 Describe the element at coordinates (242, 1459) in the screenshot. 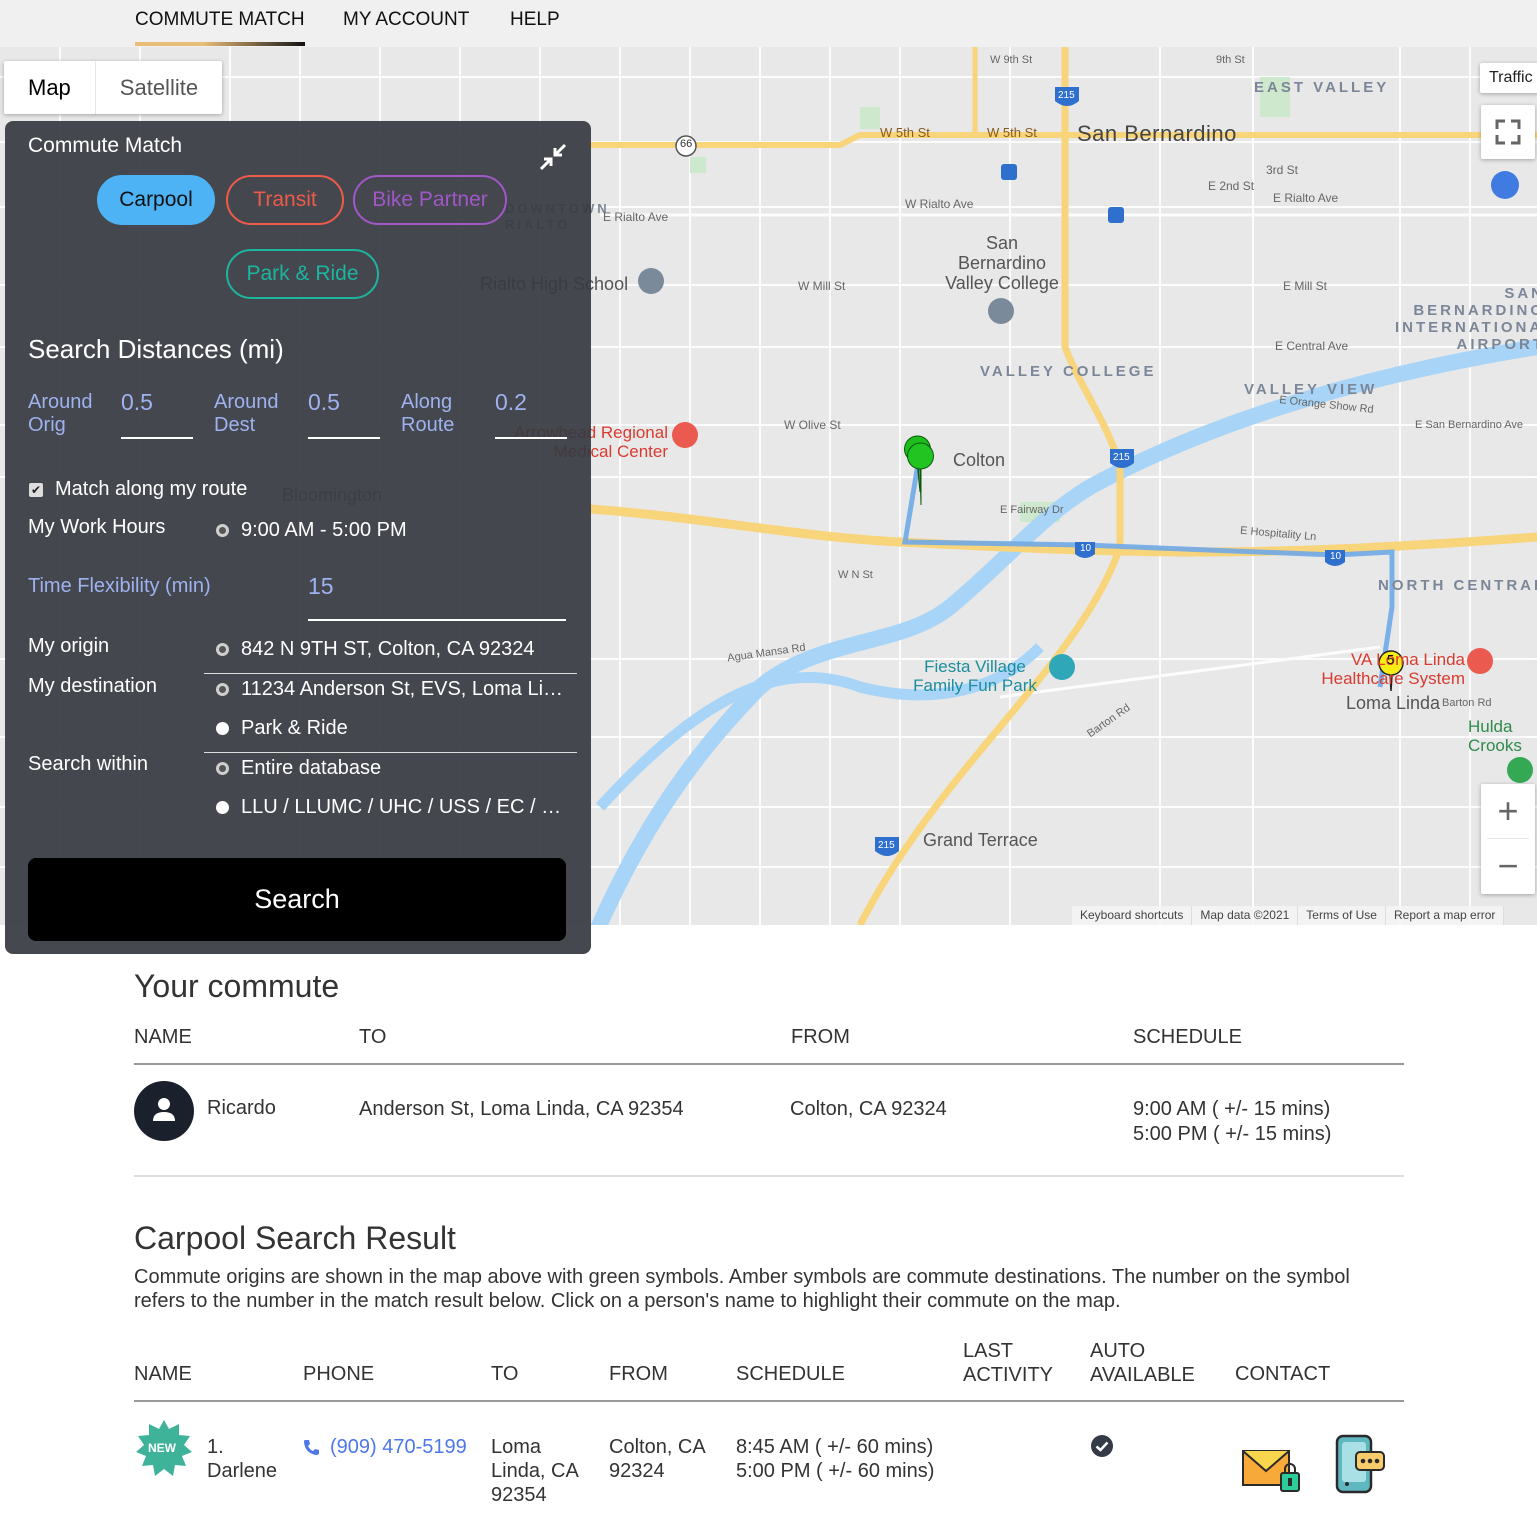

I see `result-name-link: 1. Darlene` at that location.